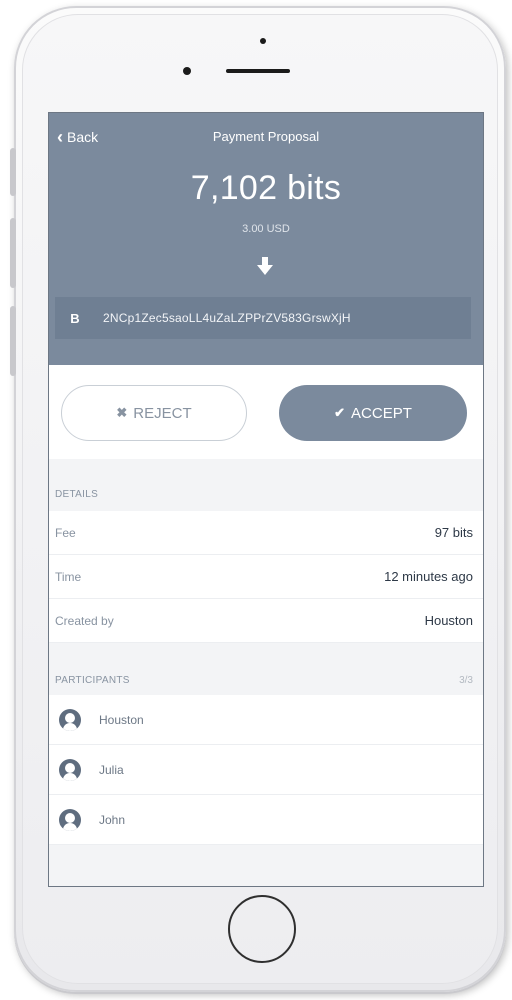 This screenshot has height=1000, width=512. What do you see at coordinates (265, 266) in the screenshot?
I see `arrow-down-icon` at bounding box center [265, 266].